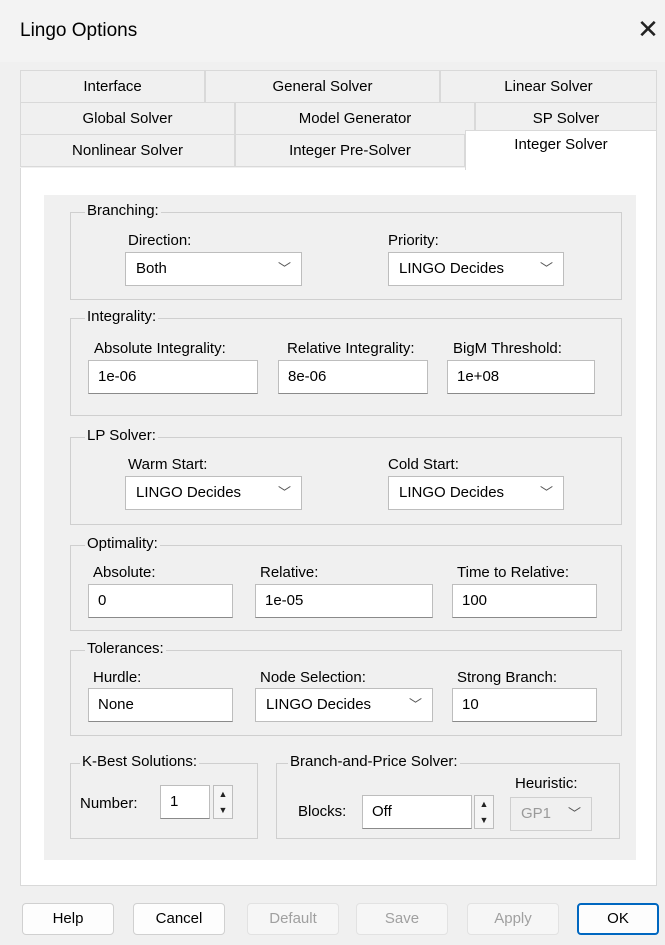 This screenshot has height=945, width=665. What do you see at coordinates (355, 118) in the screenshot?
I see `tab-model-generator: Model Generator` at bounding box center [355, 118].